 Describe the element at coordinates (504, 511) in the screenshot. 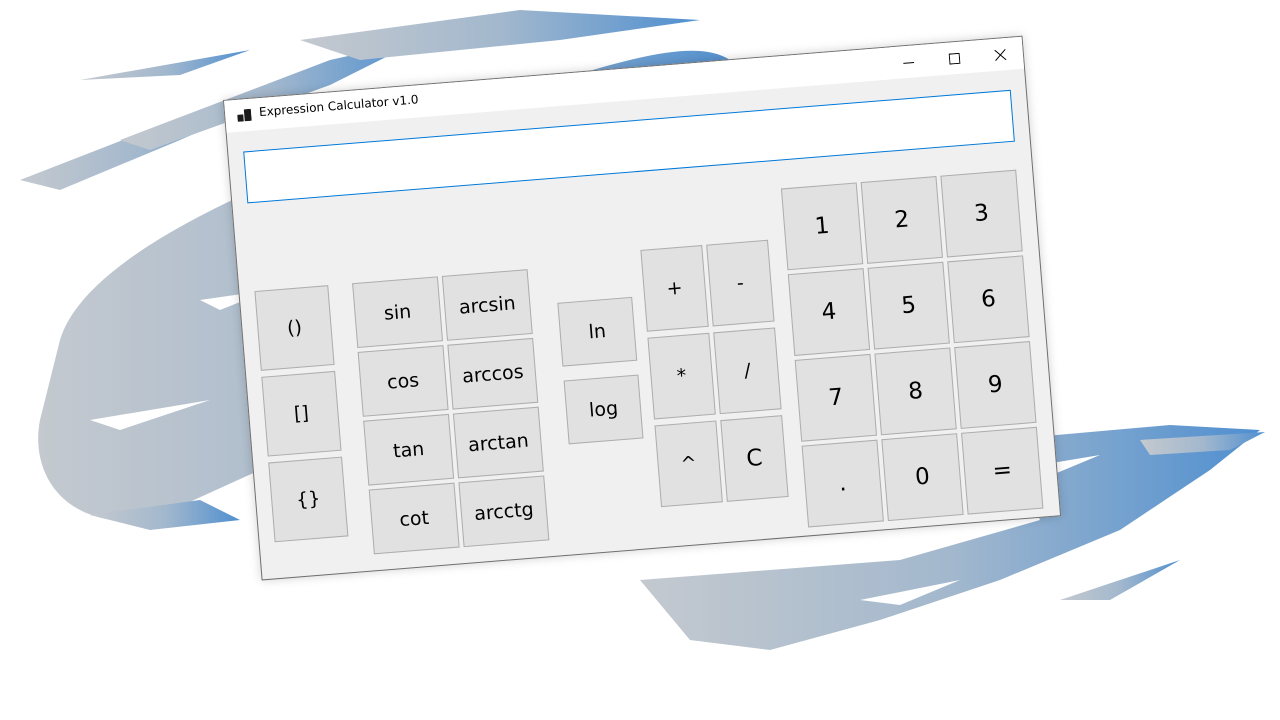

I see `arcctg-button: arcctg` at that location.